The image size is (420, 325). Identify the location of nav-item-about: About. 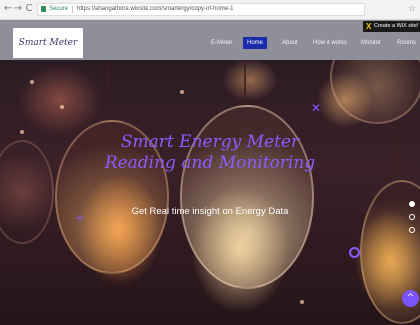
(290, 43).